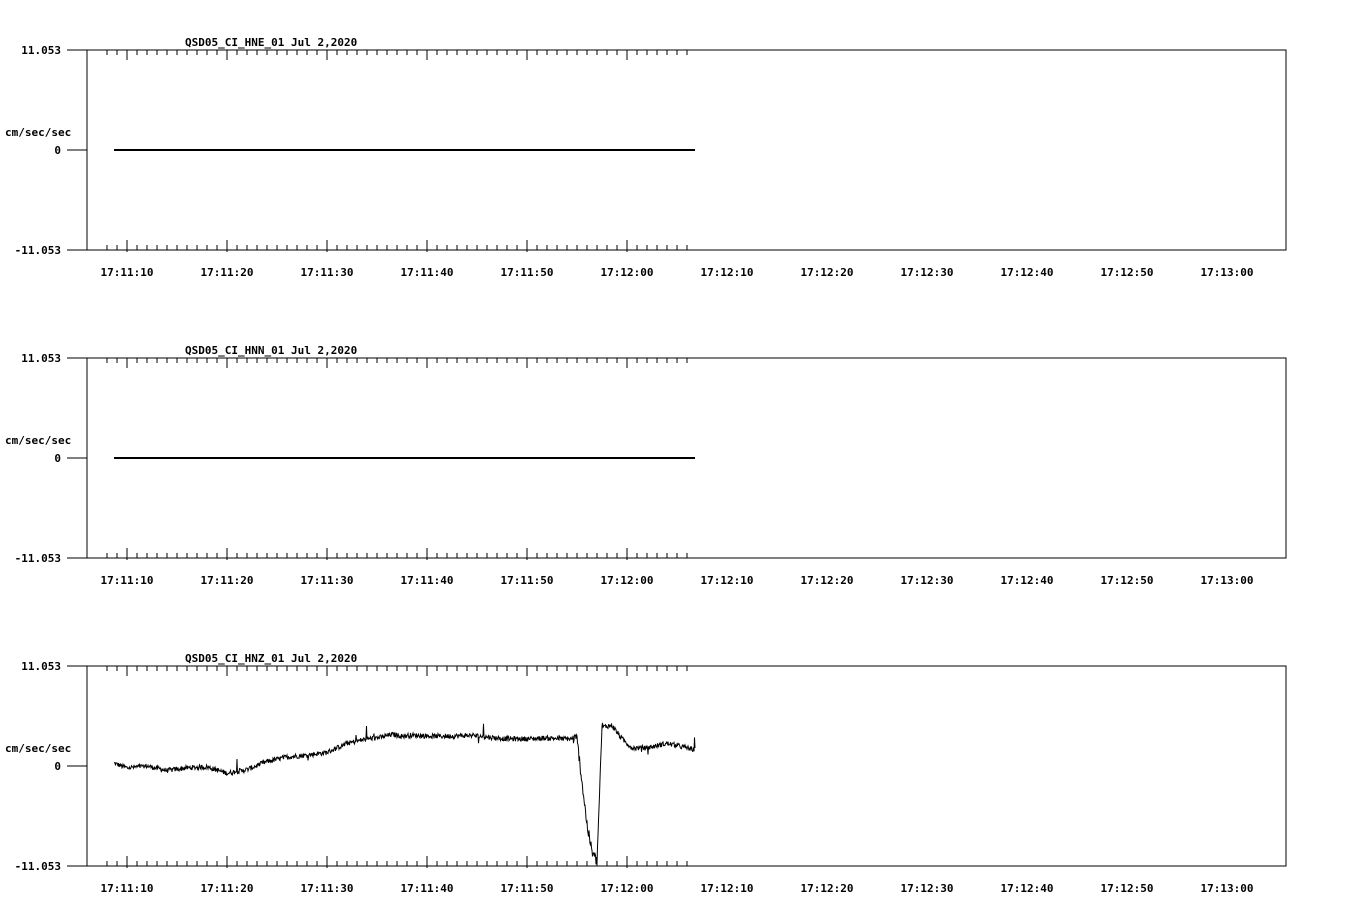 The image size is (1358, 924). Describe the element at coordinates (271, 350) in the screenshot. I see `chart-title: QSD05_CI_HNN_01 Jul 2,2020` at that location.